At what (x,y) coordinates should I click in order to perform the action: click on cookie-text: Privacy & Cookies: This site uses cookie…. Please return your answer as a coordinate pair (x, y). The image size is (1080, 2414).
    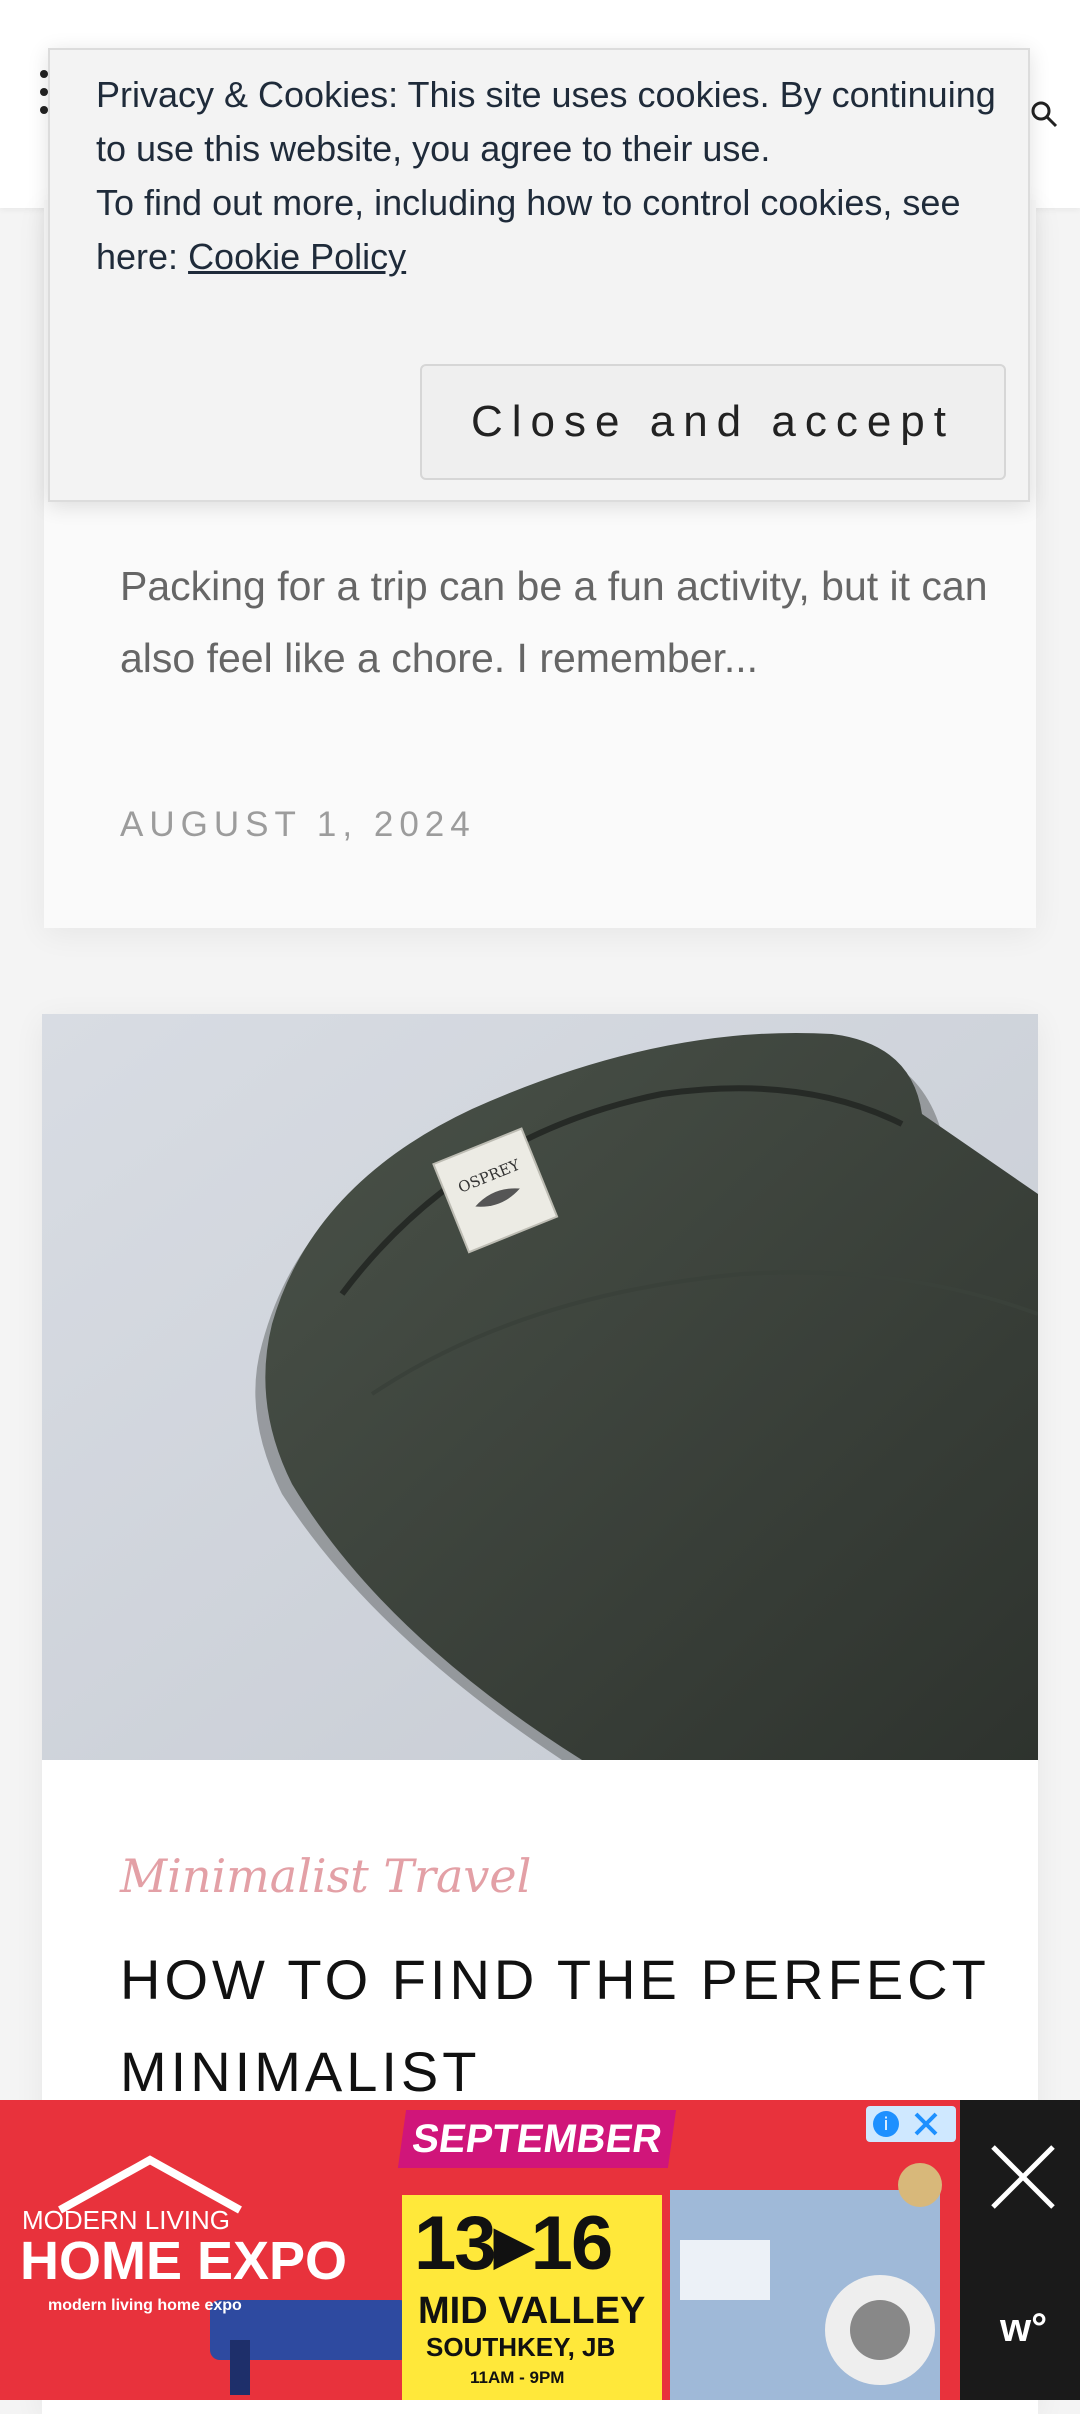
    Looking at the image, I should click on (546, 176).